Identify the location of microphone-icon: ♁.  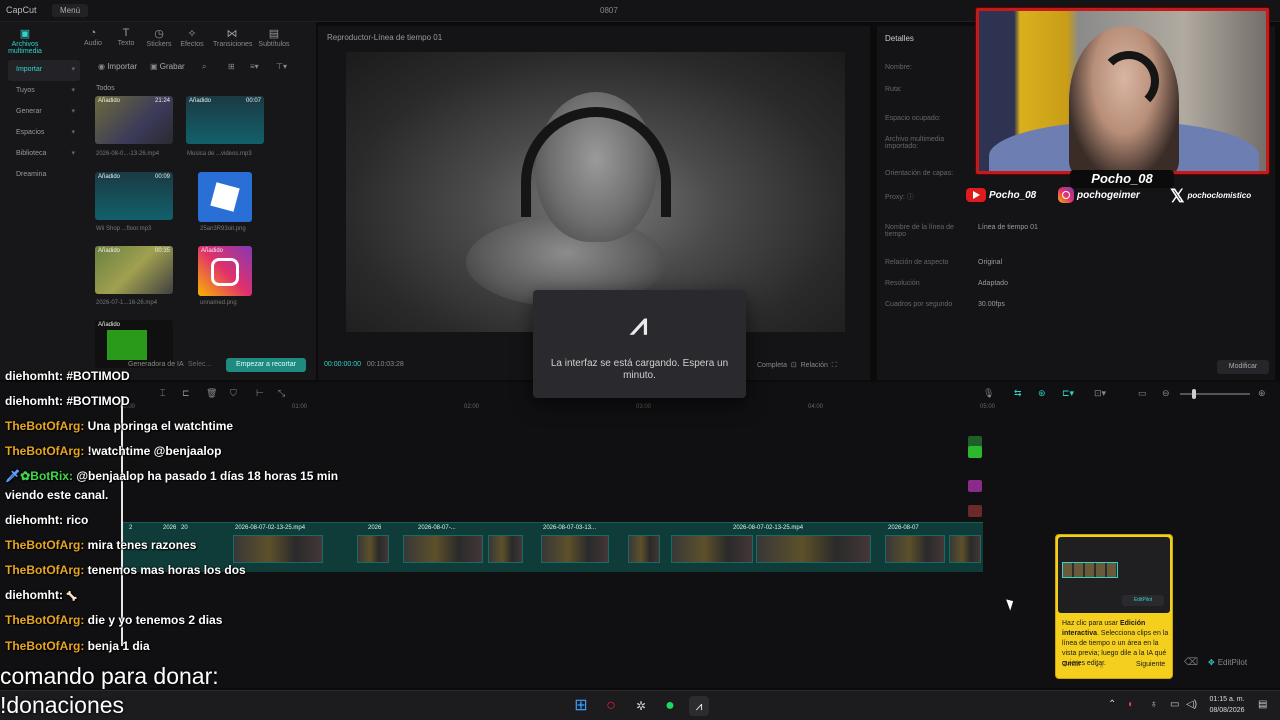
(1154, 704).